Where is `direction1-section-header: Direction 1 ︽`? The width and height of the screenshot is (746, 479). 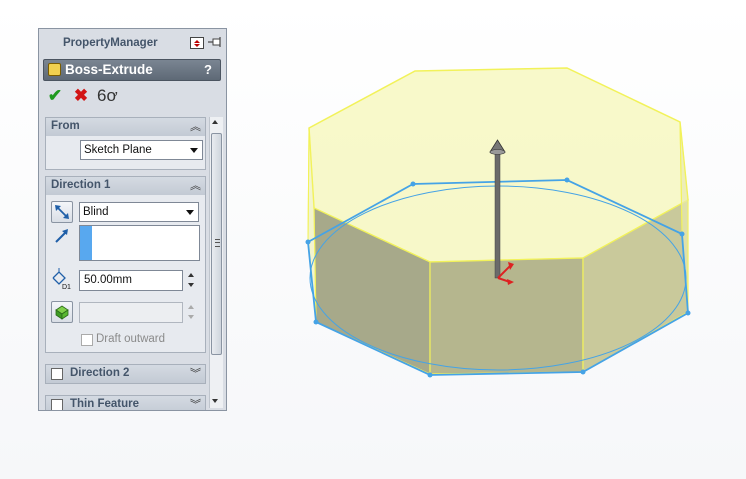 direction1-section-header: Direction 1 ︽ is located at coordinates (125, 186).